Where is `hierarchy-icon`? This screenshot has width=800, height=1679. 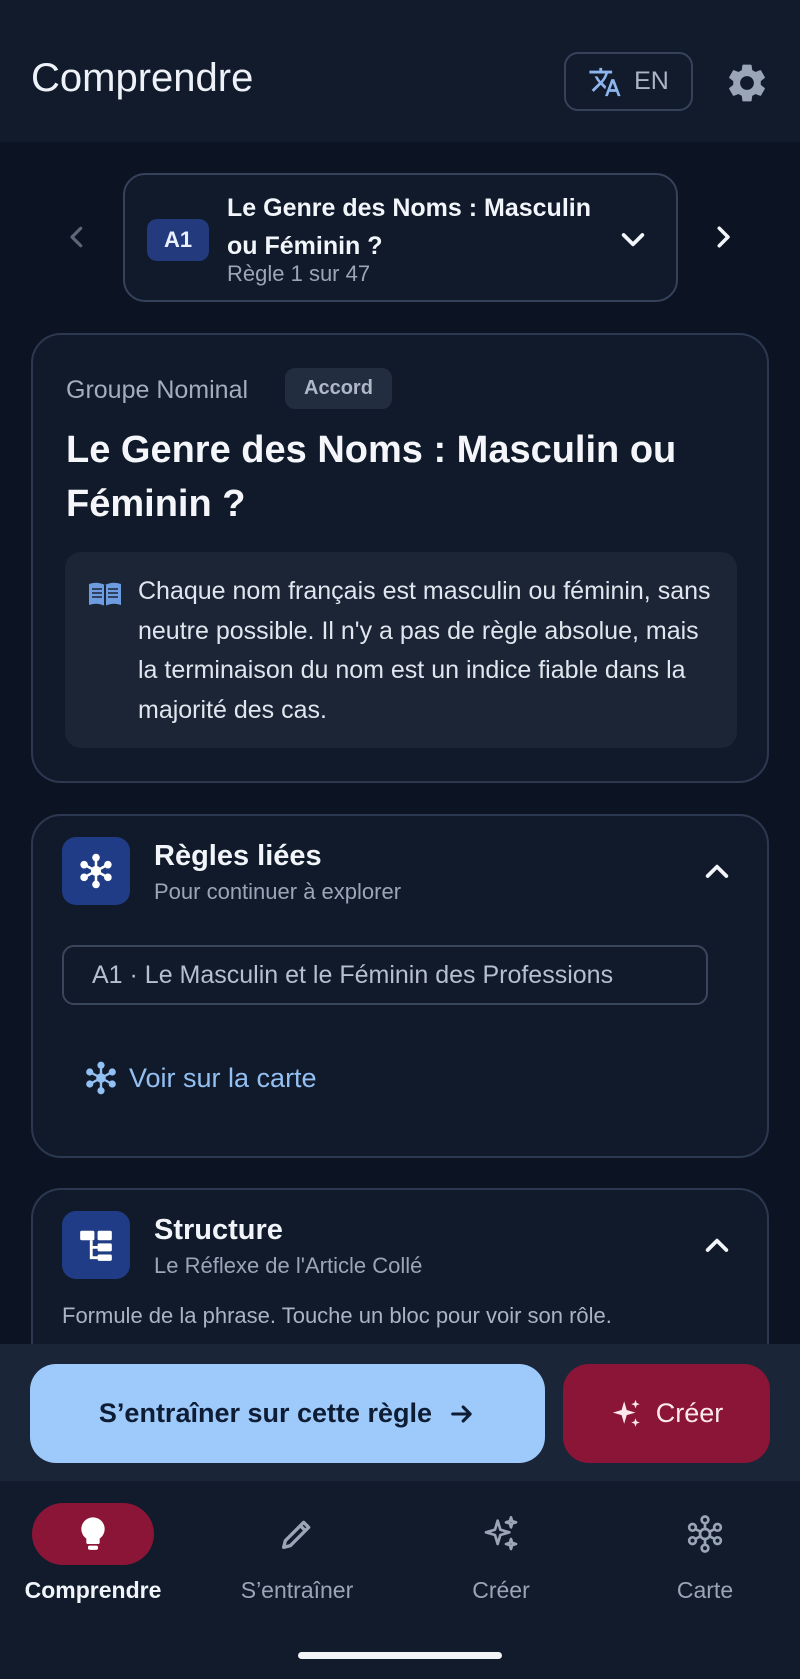
hierarchy-icon is located at coordinates (96, 1245).